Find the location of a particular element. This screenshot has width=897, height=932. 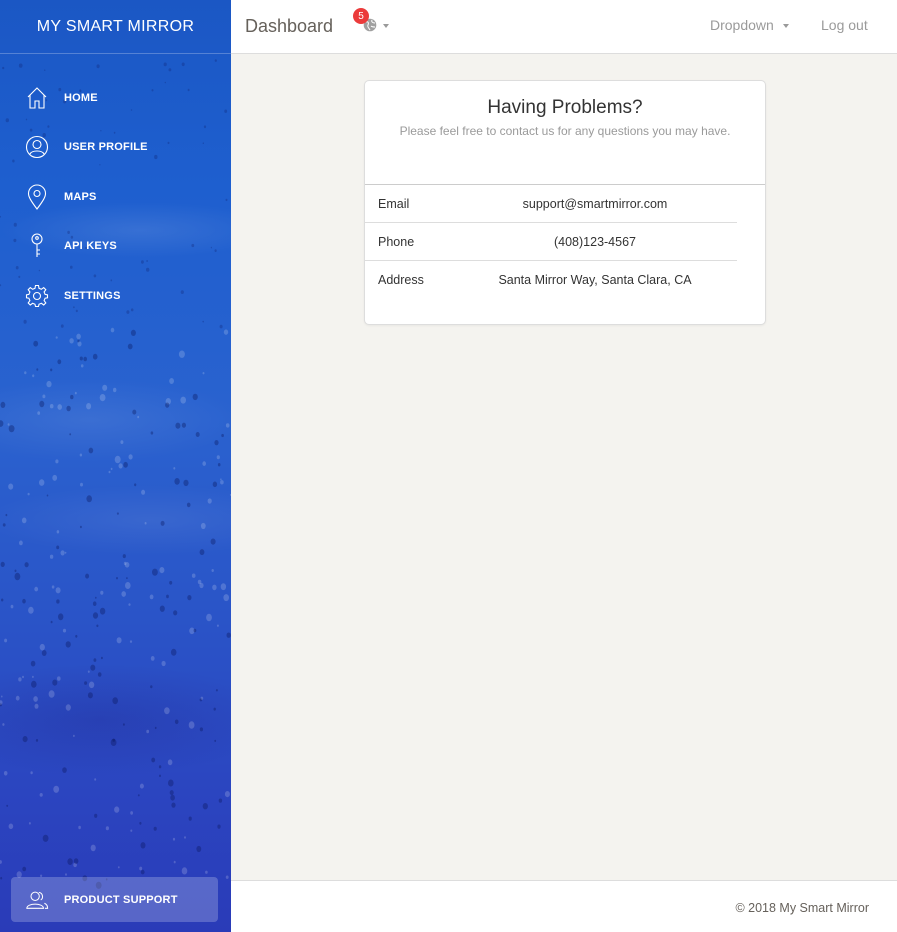

page-title: Dashboard is located at coordinates (289, 26).